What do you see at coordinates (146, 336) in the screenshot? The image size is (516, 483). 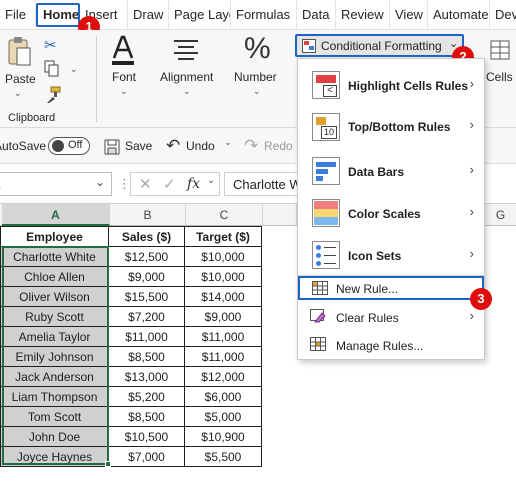 I see `cell-sales: $11,000` at bounding box center [146, 336].